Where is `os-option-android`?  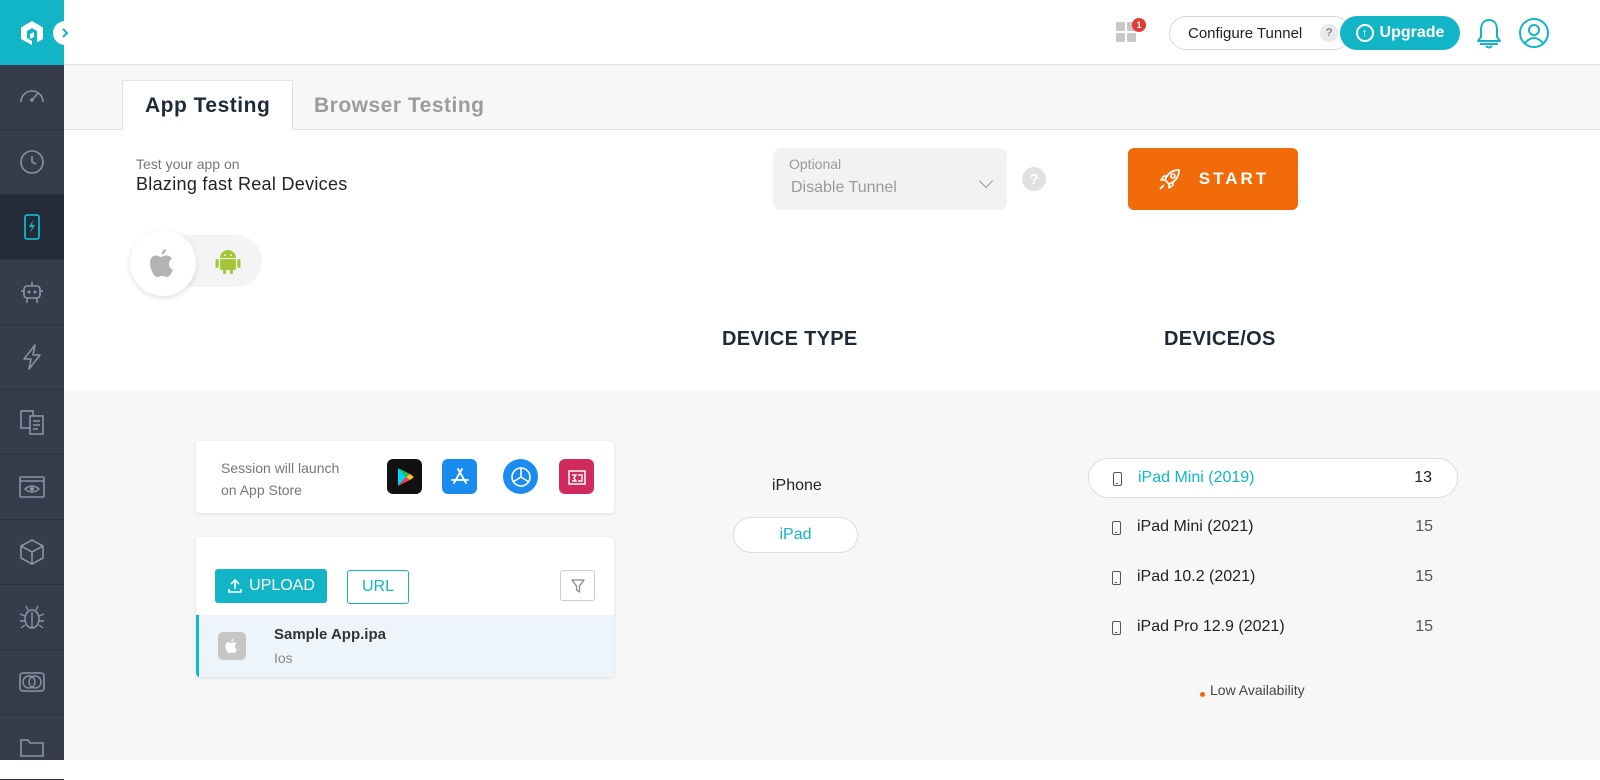
os-option-android is located at coordinates (228, 261).